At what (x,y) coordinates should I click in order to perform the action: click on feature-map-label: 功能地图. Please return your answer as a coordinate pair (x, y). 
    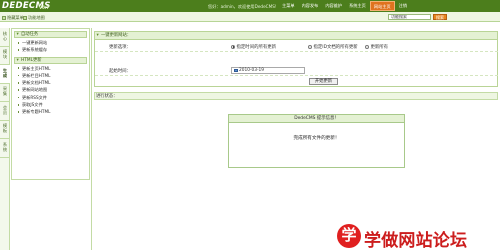
    Looking at the image, I should click on (36, 17).